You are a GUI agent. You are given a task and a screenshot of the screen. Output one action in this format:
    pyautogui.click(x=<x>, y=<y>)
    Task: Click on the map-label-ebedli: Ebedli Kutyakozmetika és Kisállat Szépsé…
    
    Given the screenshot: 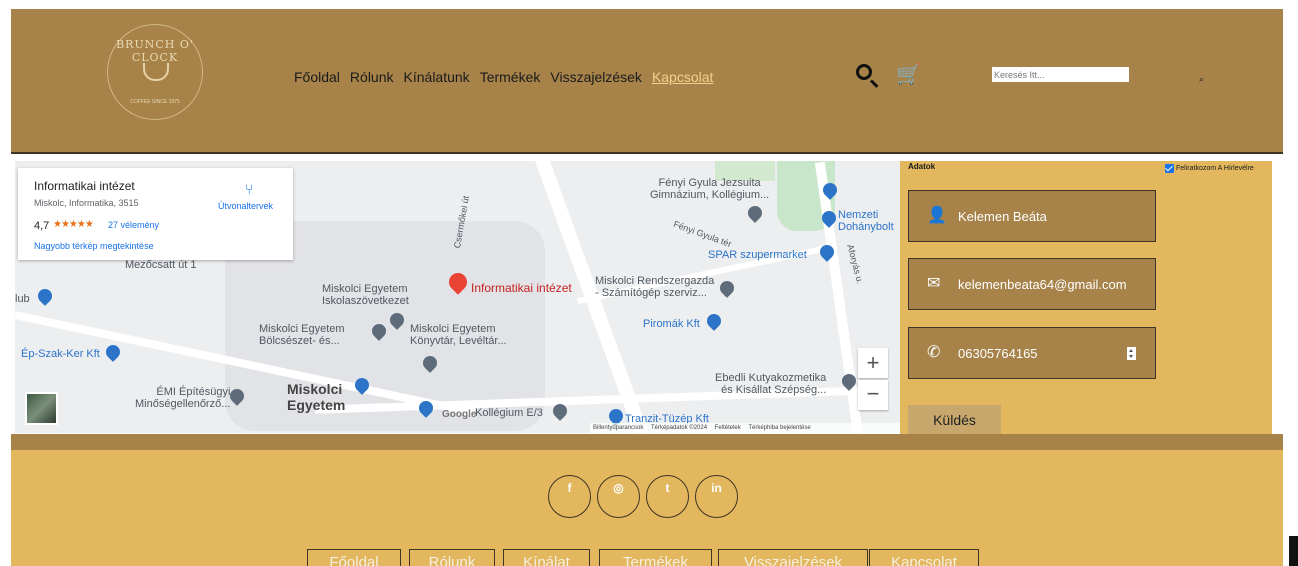 What is the action you would take?
    pyautogui.click(x=770, y=384)
    